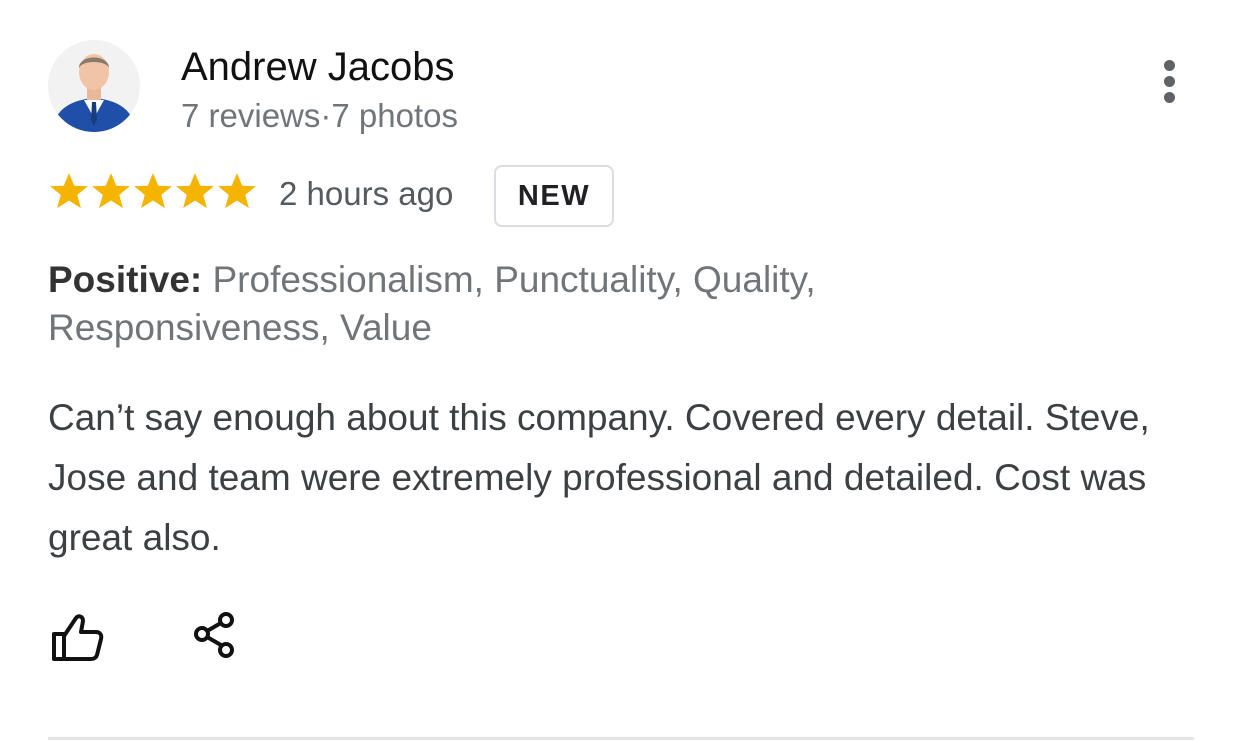 This screenshot has width=1242, height=742. I want to click on new-badge: NEW, so click(554, 196).